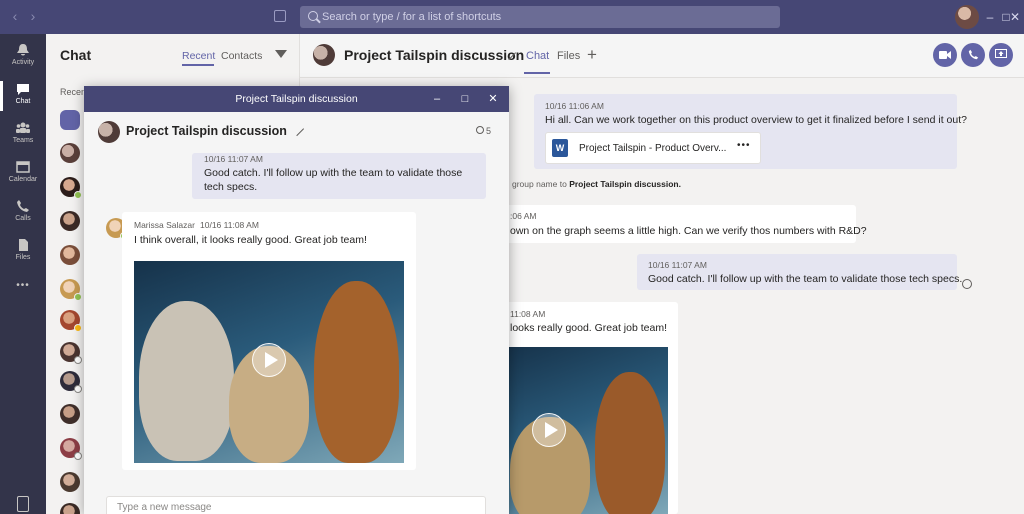 Image resolution: width=1024 pixels, height=514 pixels. What do you see at coordinates (78, 328) in the screenshot?
I see `presence-away-icon` at bounding box center [78, 328].